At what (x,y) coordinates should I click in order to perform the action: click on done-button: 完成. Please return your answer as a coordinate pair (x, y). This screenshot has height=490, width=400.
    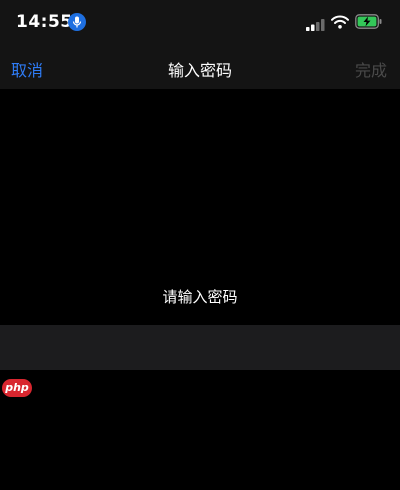
    Looking at the image, I should click on (371, 69).